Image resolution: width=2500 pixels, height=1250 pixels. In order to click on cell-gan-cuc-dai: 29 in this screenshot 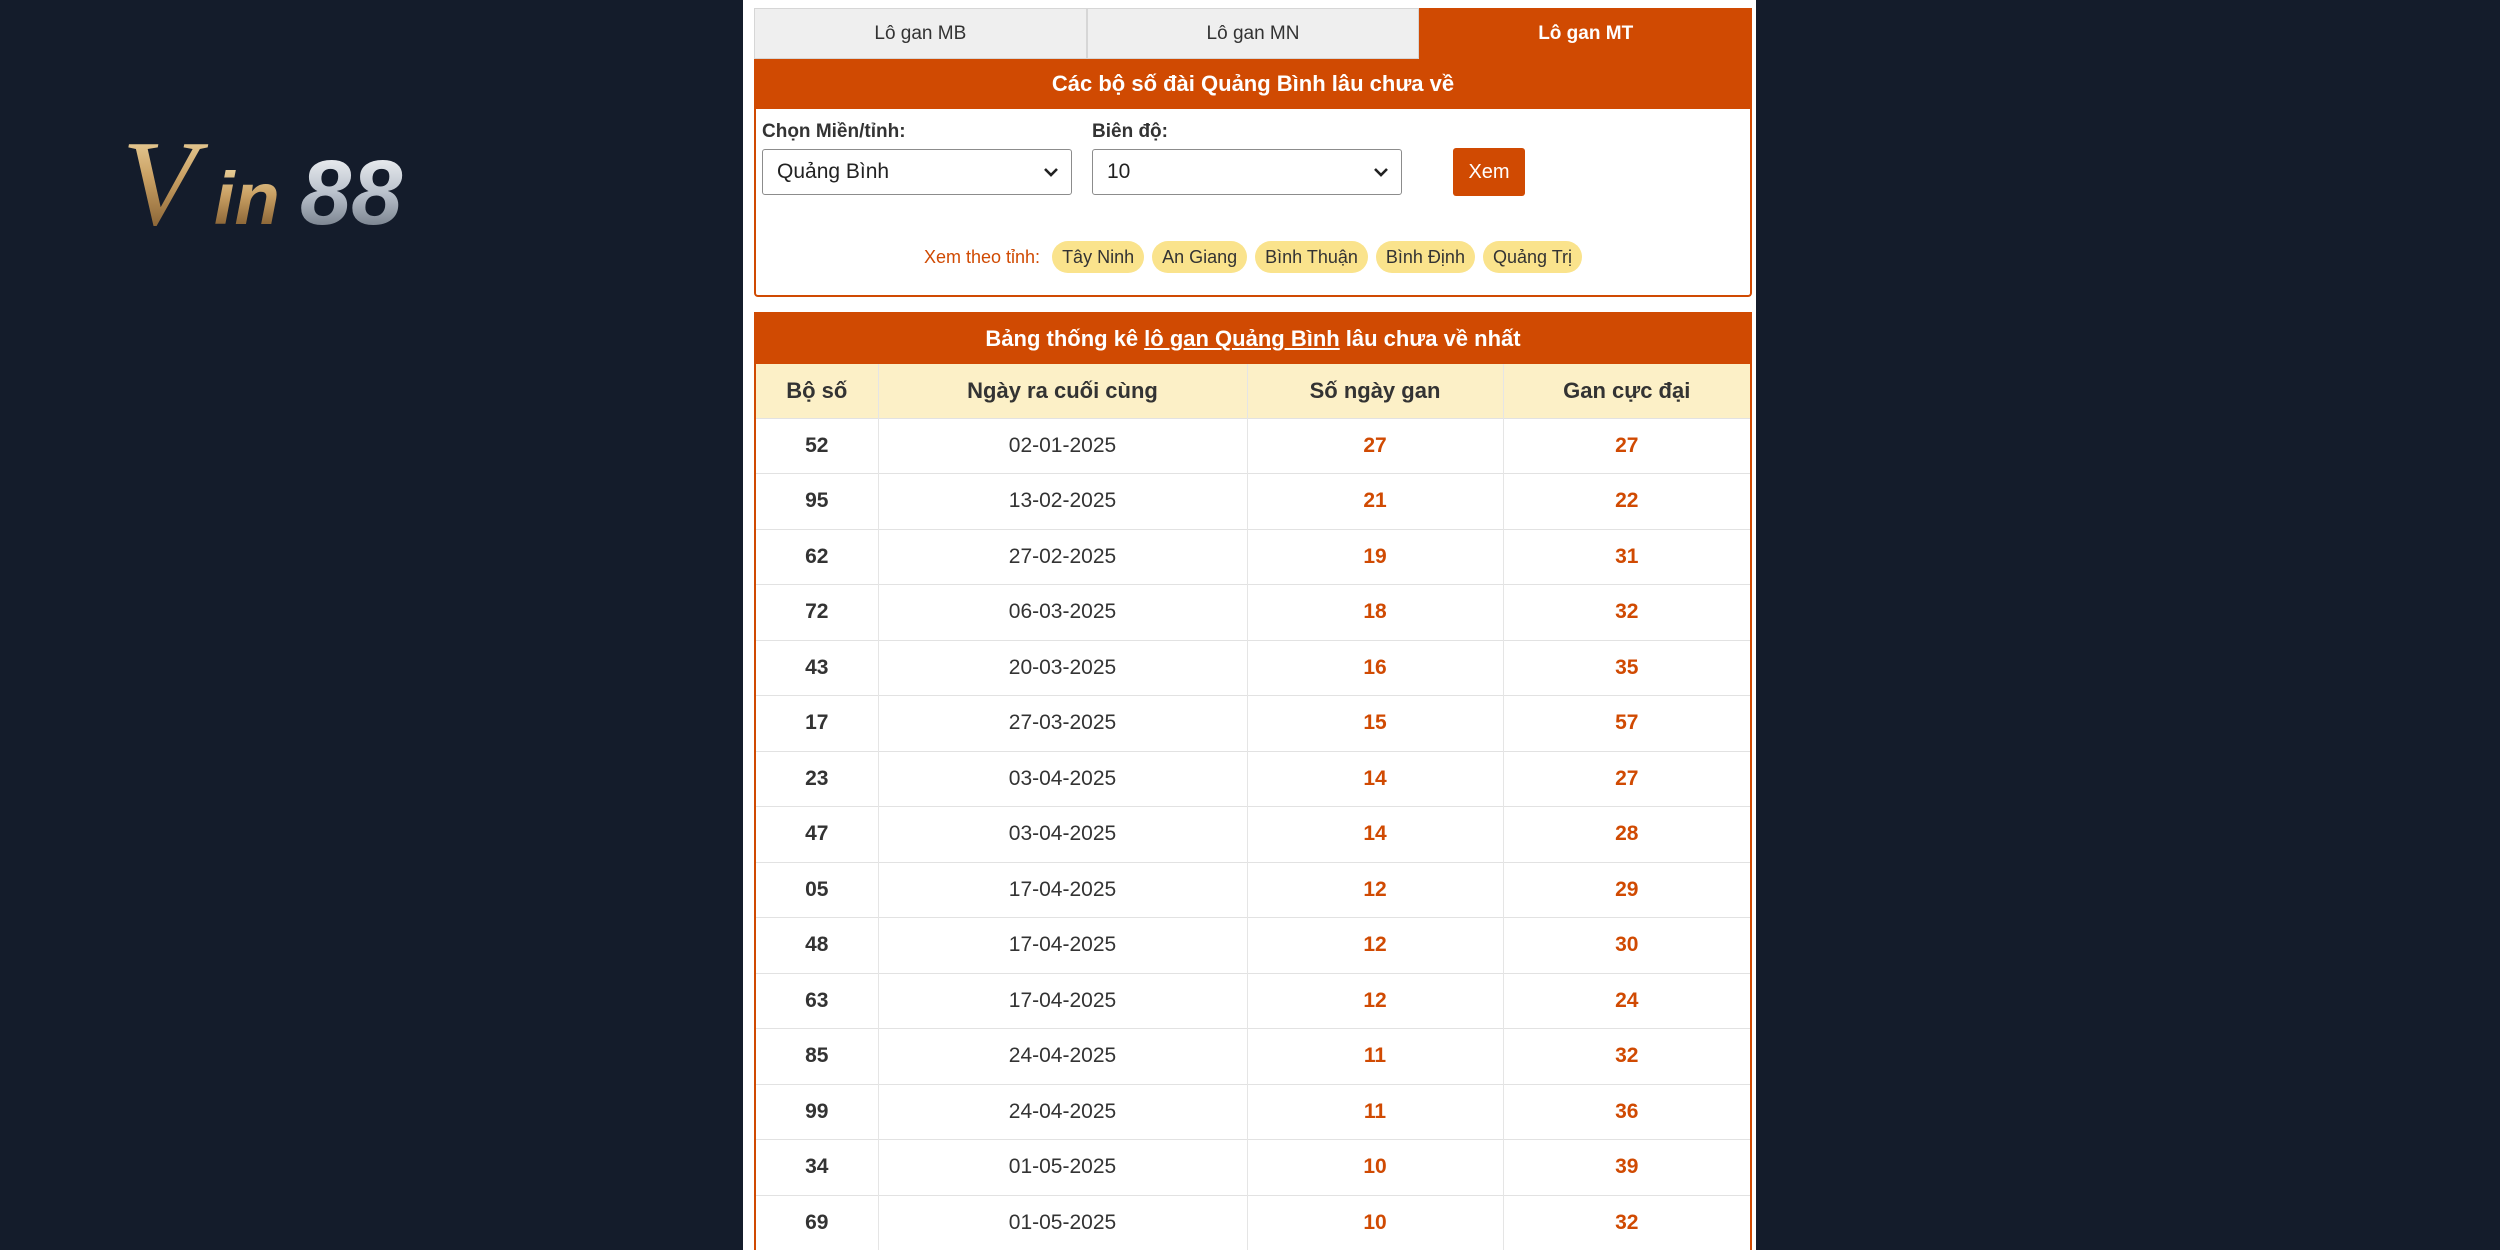, I will do `click(1626, 889)`.